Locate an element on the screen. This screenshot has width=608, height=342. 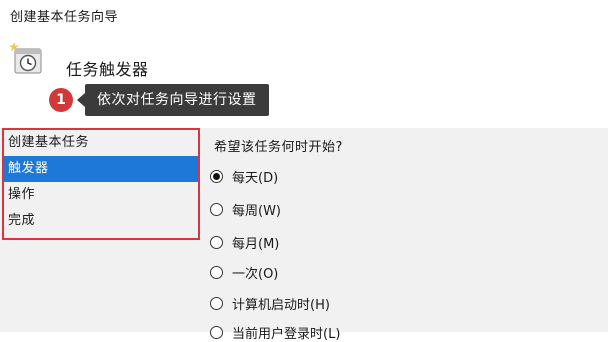
radio-option-at-logon: 当前用户登录时(L) is located at coordinates (275, 332).